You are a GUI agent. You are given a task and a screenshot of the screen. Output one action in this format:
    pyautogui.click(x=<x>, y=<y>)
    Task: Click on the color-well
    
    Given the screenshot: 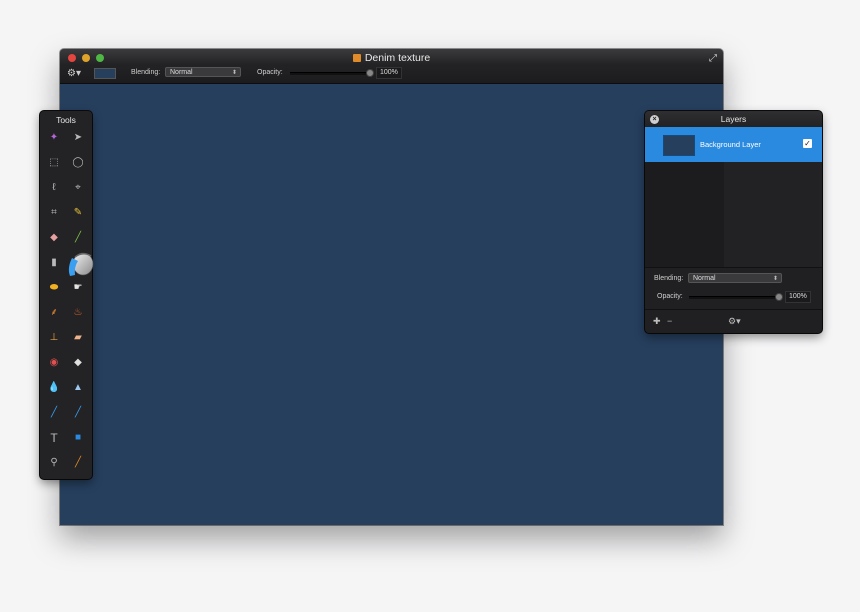 What is the action you would take?
    pyautogui.click(x=105, y=73)
    